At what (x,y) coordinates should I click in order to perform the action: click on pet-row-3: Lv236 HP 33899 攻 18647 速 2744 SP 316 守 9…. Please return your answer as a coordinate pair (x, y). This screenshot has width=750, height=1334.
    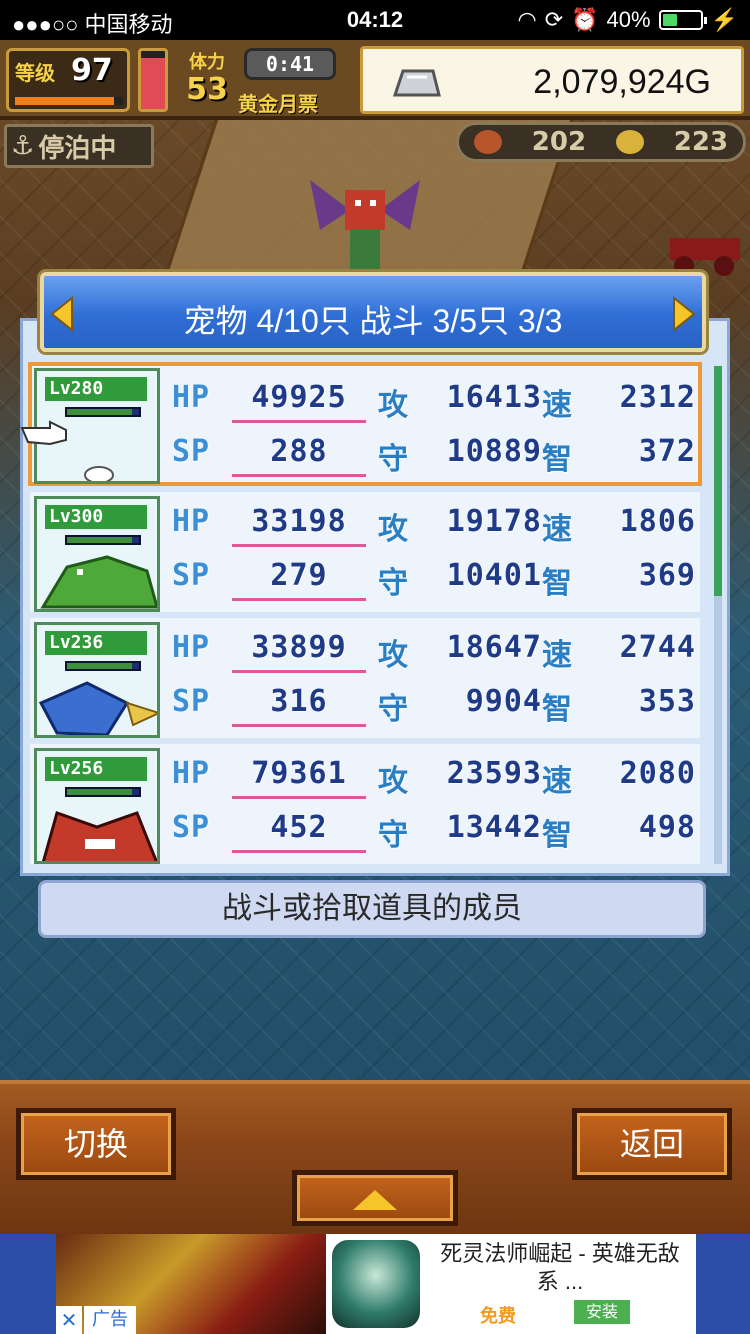
    Looking at the image, I should click on (365, 678).